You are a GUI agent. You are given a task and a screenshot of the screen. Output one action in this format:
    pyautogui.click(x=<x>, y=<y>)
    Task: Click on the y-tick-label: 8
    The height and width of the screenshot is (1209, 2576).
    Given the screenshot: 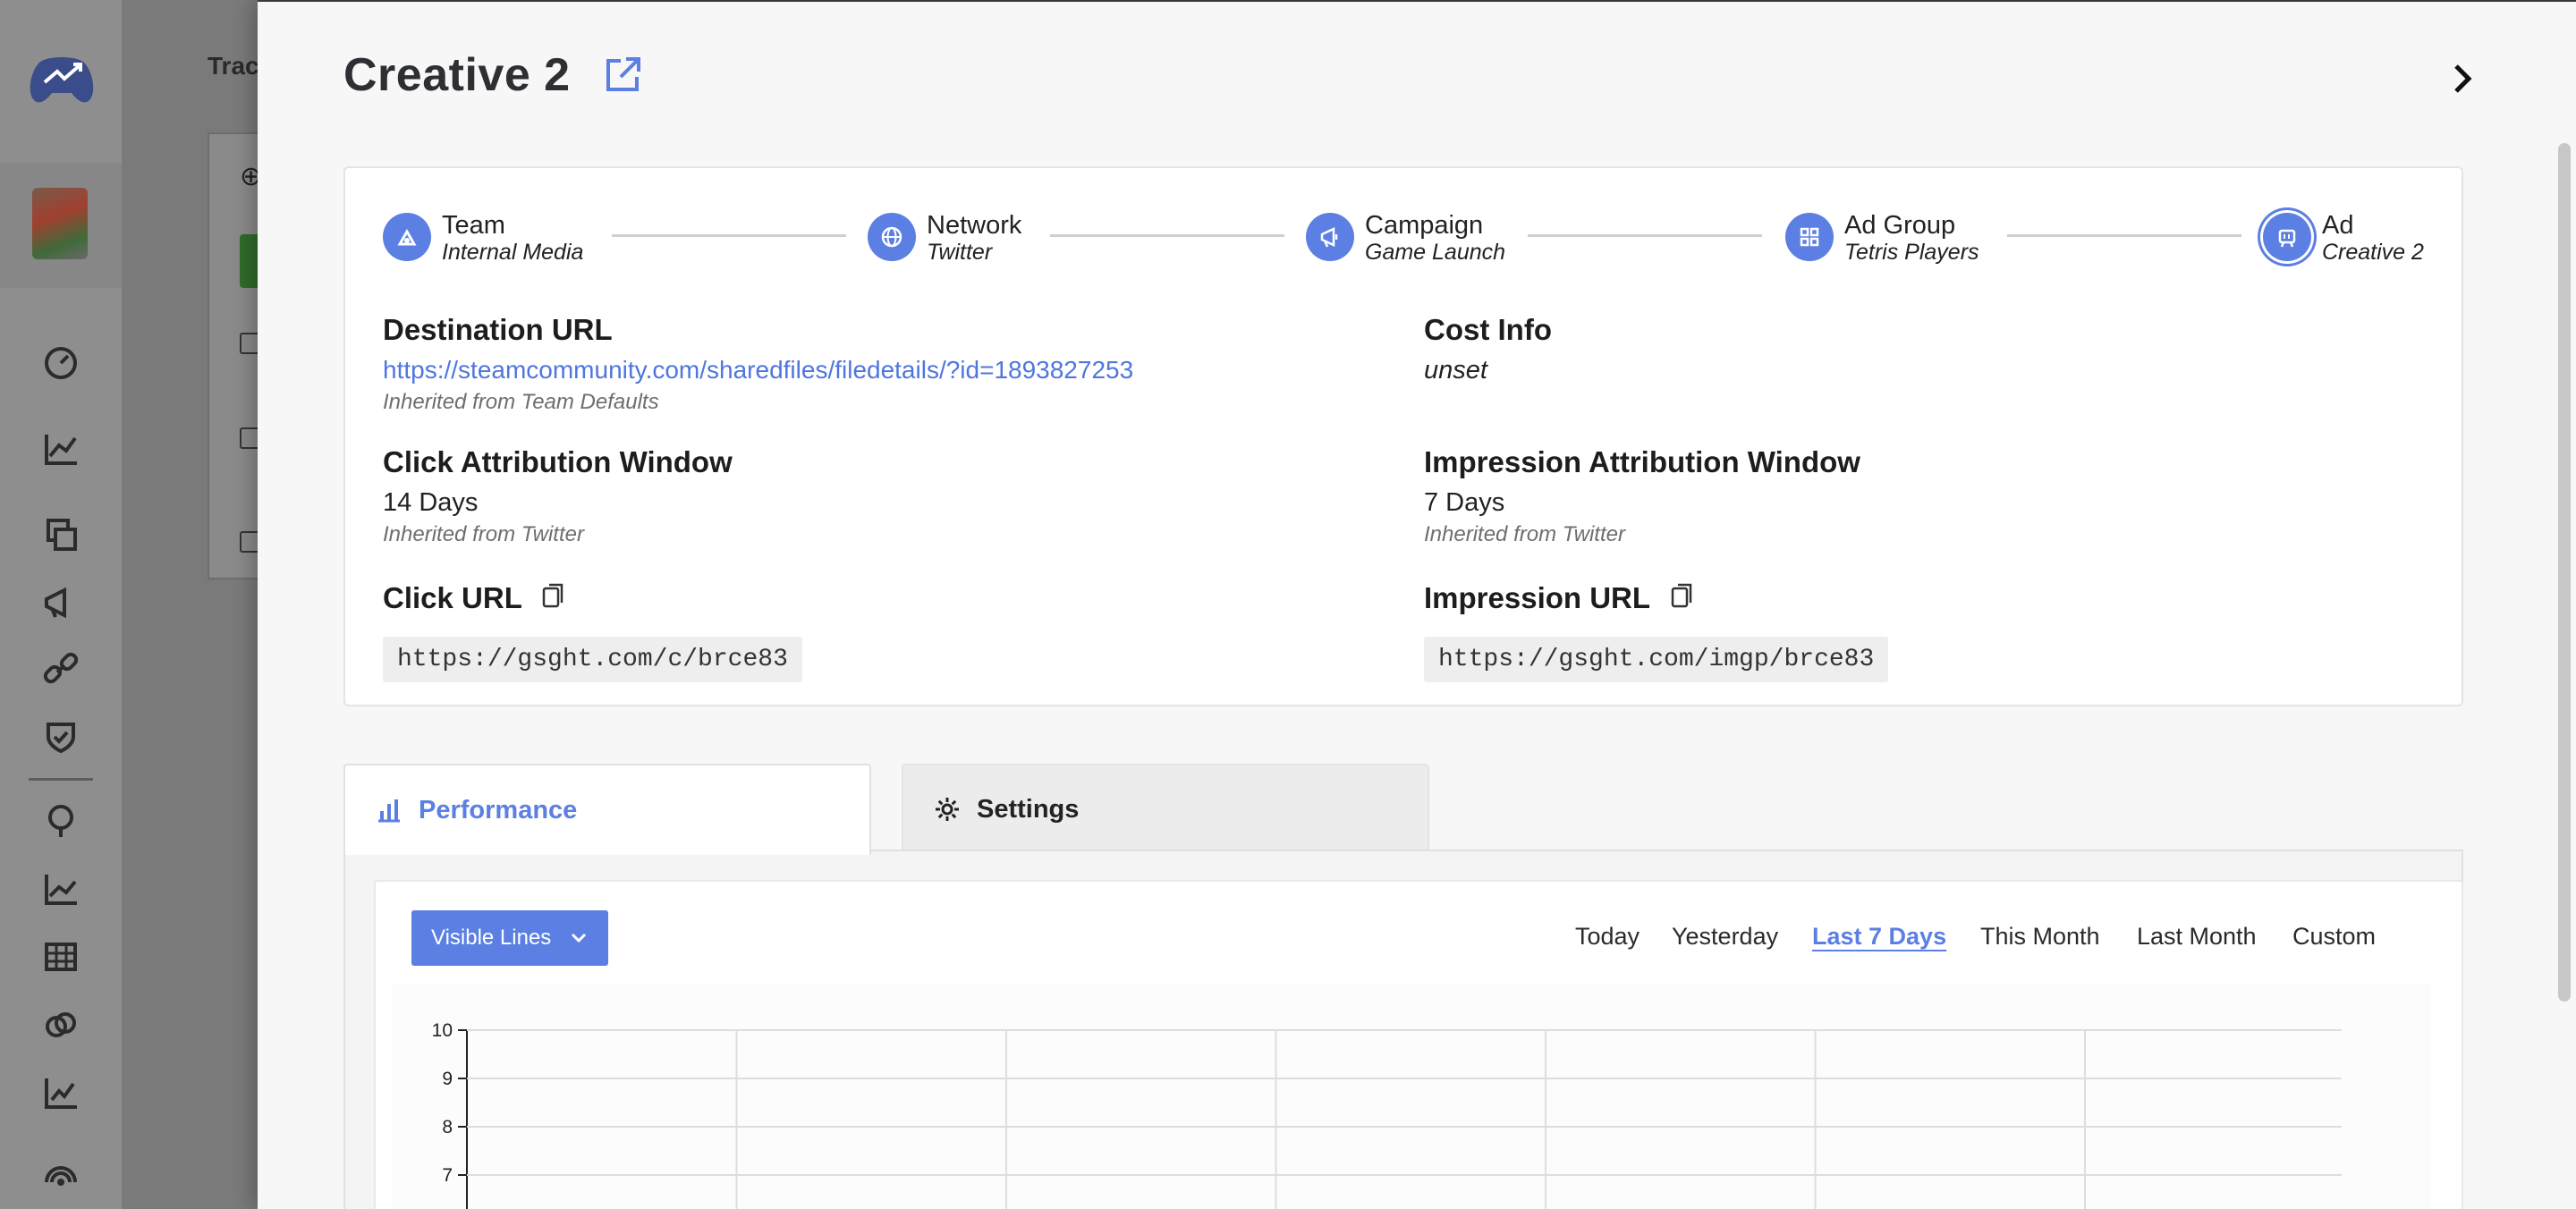 What is the action you would take?
    pyautogui.click(x=447, y=1127)
    